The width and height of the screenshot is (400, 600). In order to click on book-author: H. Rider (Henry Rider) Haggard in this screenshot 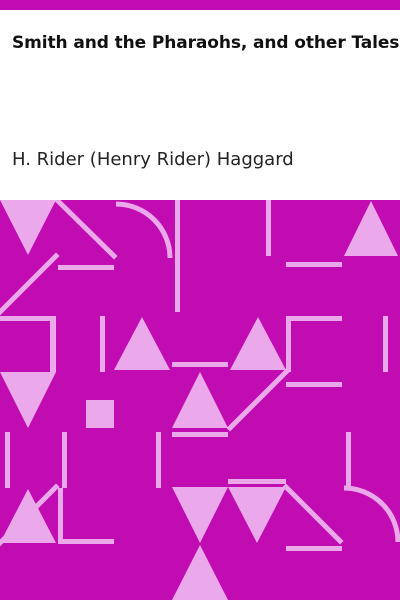, I will do `click(153, 159)`.